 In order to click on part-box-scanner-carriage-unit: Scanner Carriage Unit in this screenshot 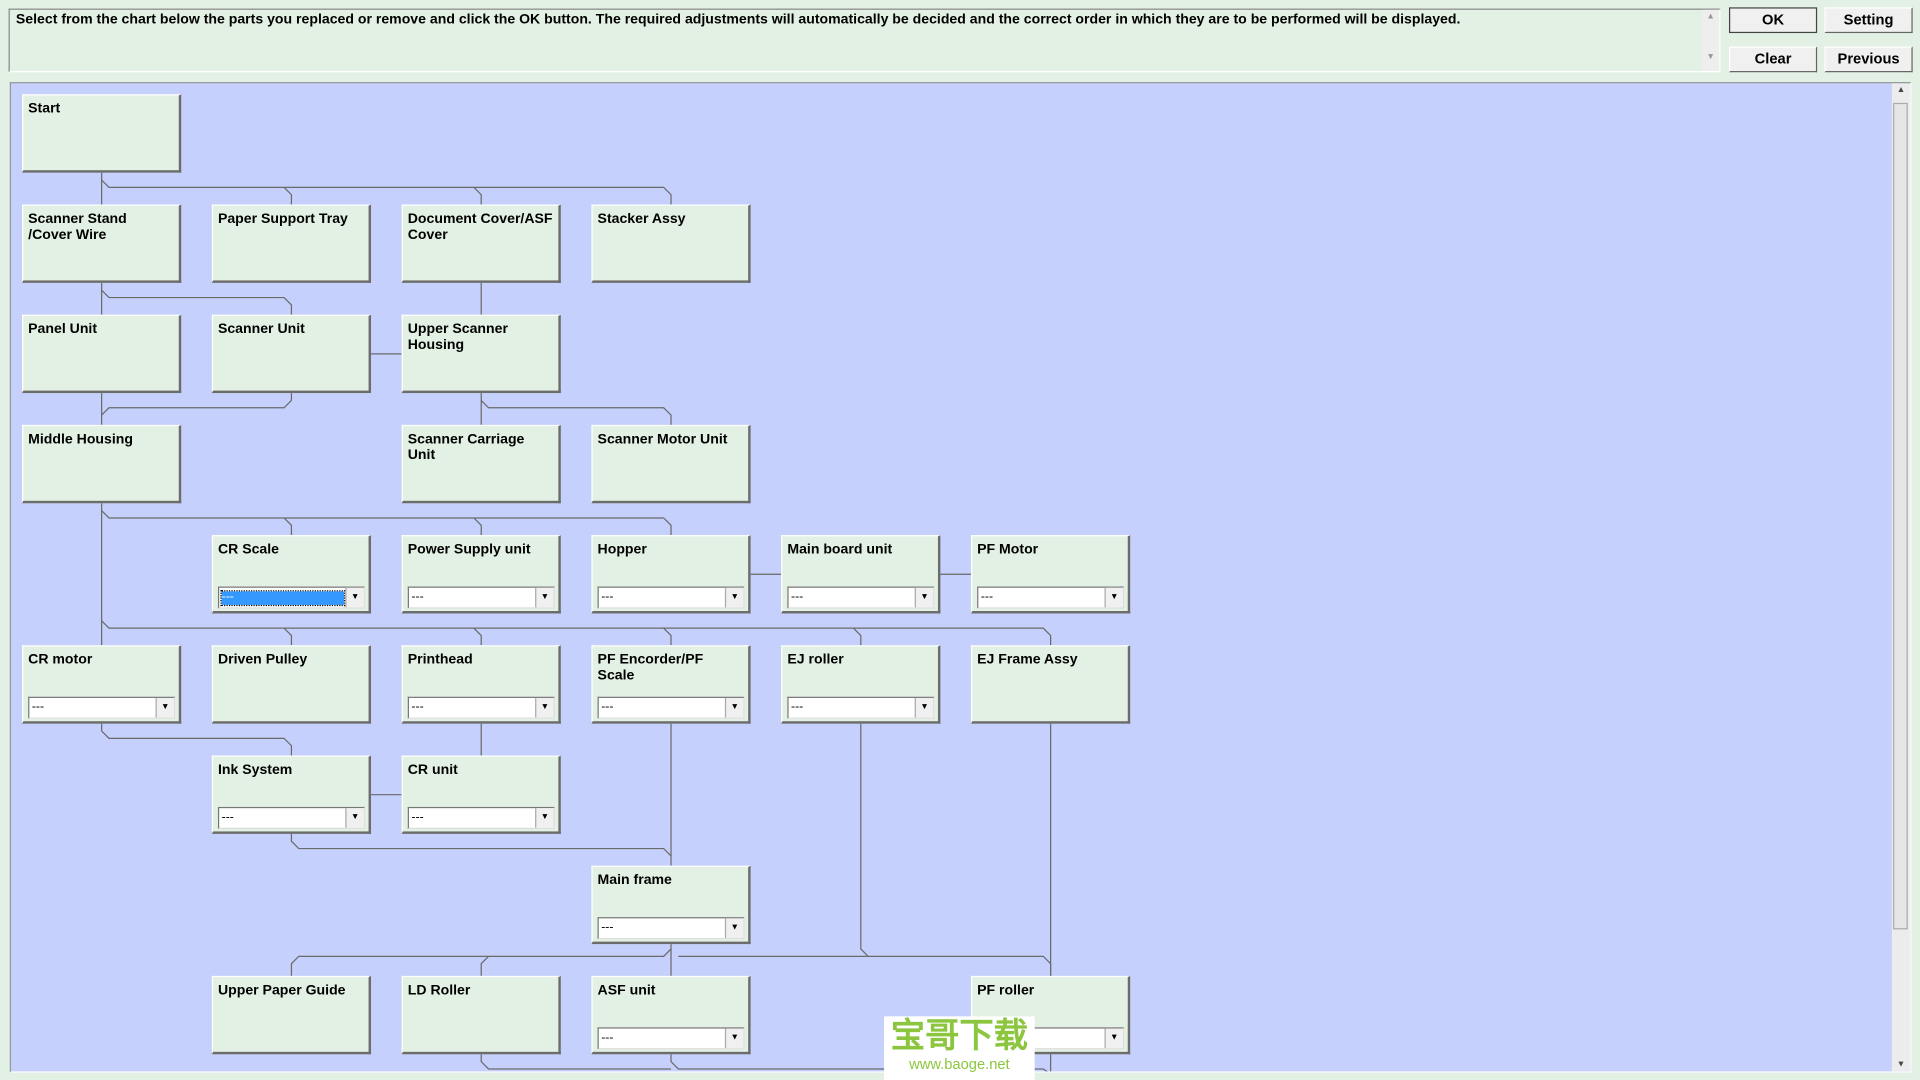, I will do `click(481, 464)`.